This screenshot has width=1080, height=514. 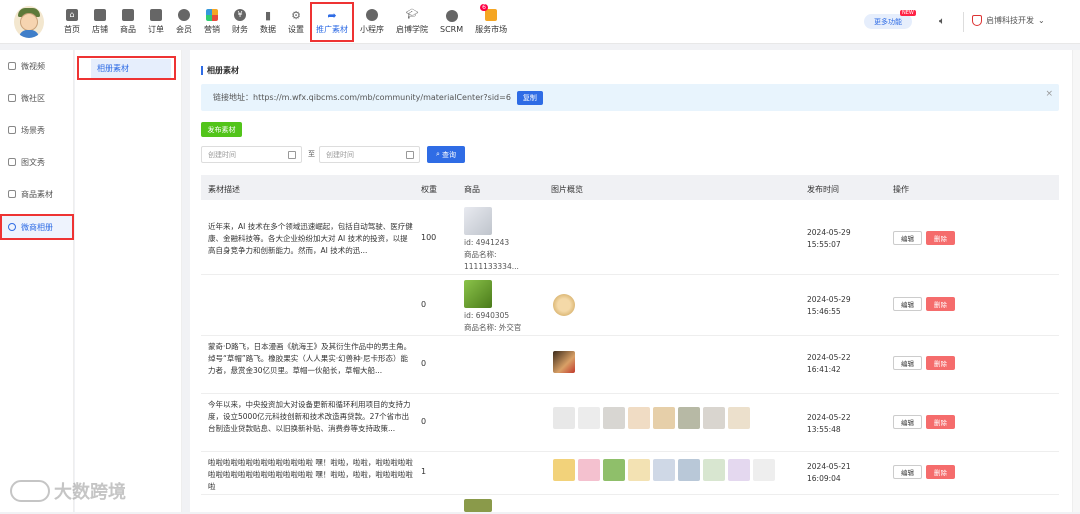 I want to click on sidebar-item-graphic-show: 图文秀, so click(x=37, y=162).